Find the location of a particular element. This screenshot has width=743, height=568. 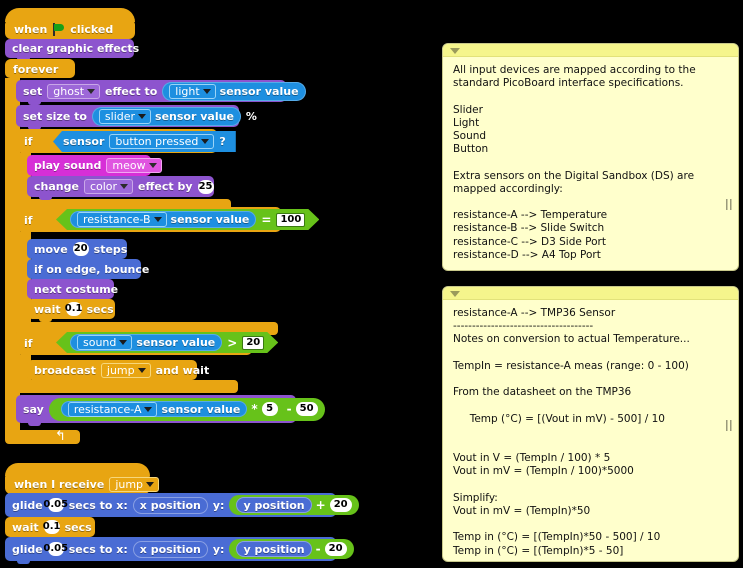

resistance-a-sensor-reporter: resistance-A sensor value is located at coordinates (154, 409).